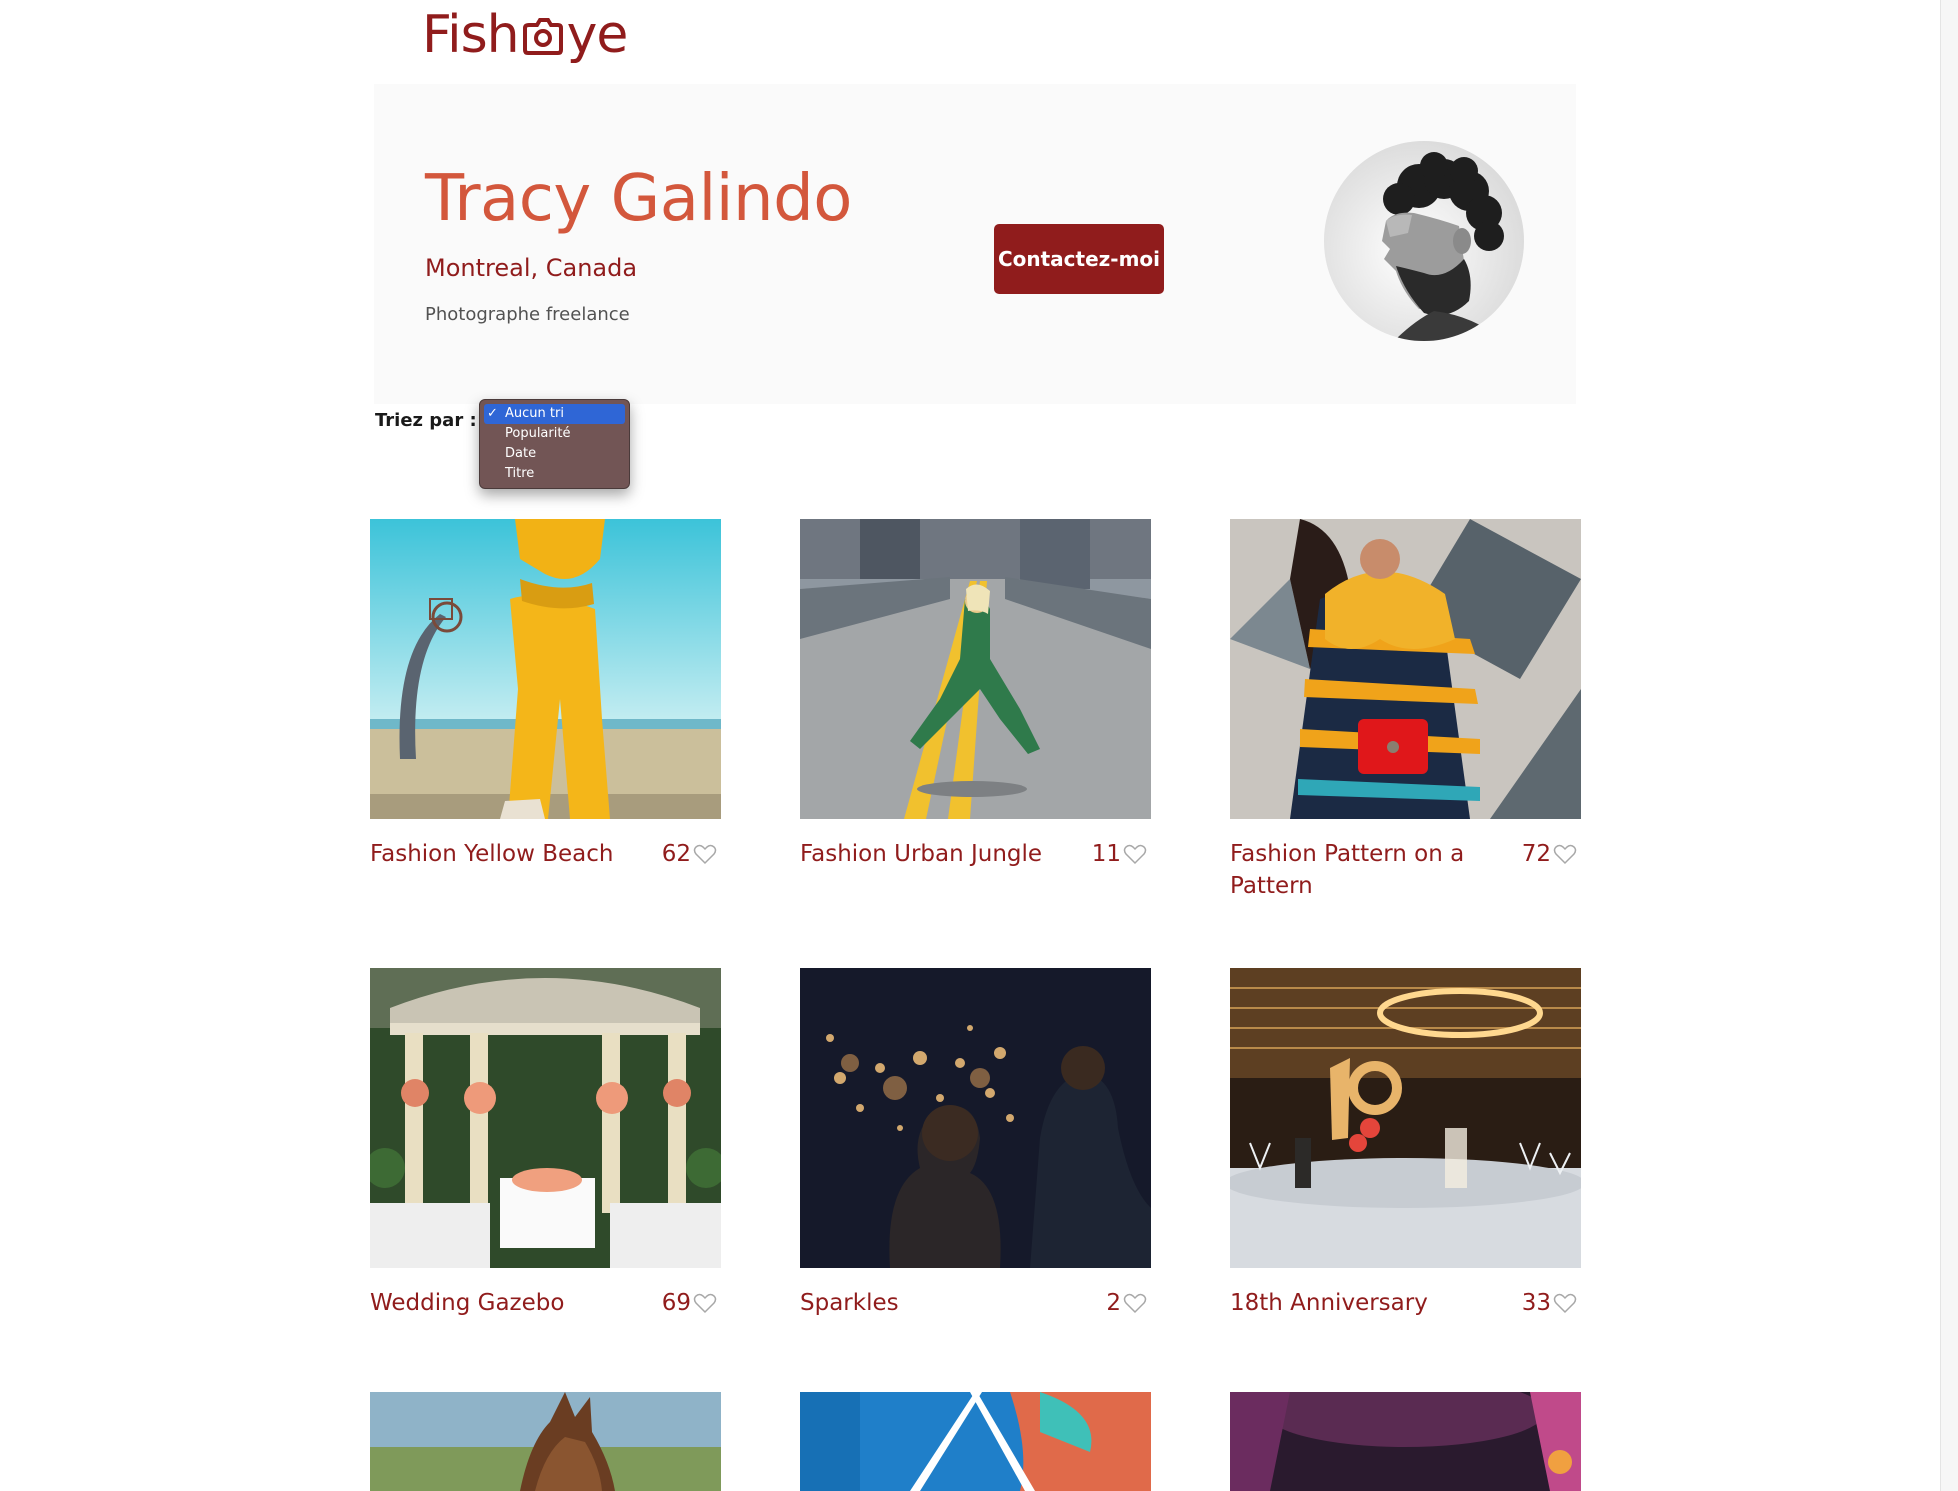  I want to click on sort-option-popularity: Popularité, so click(554, 434).